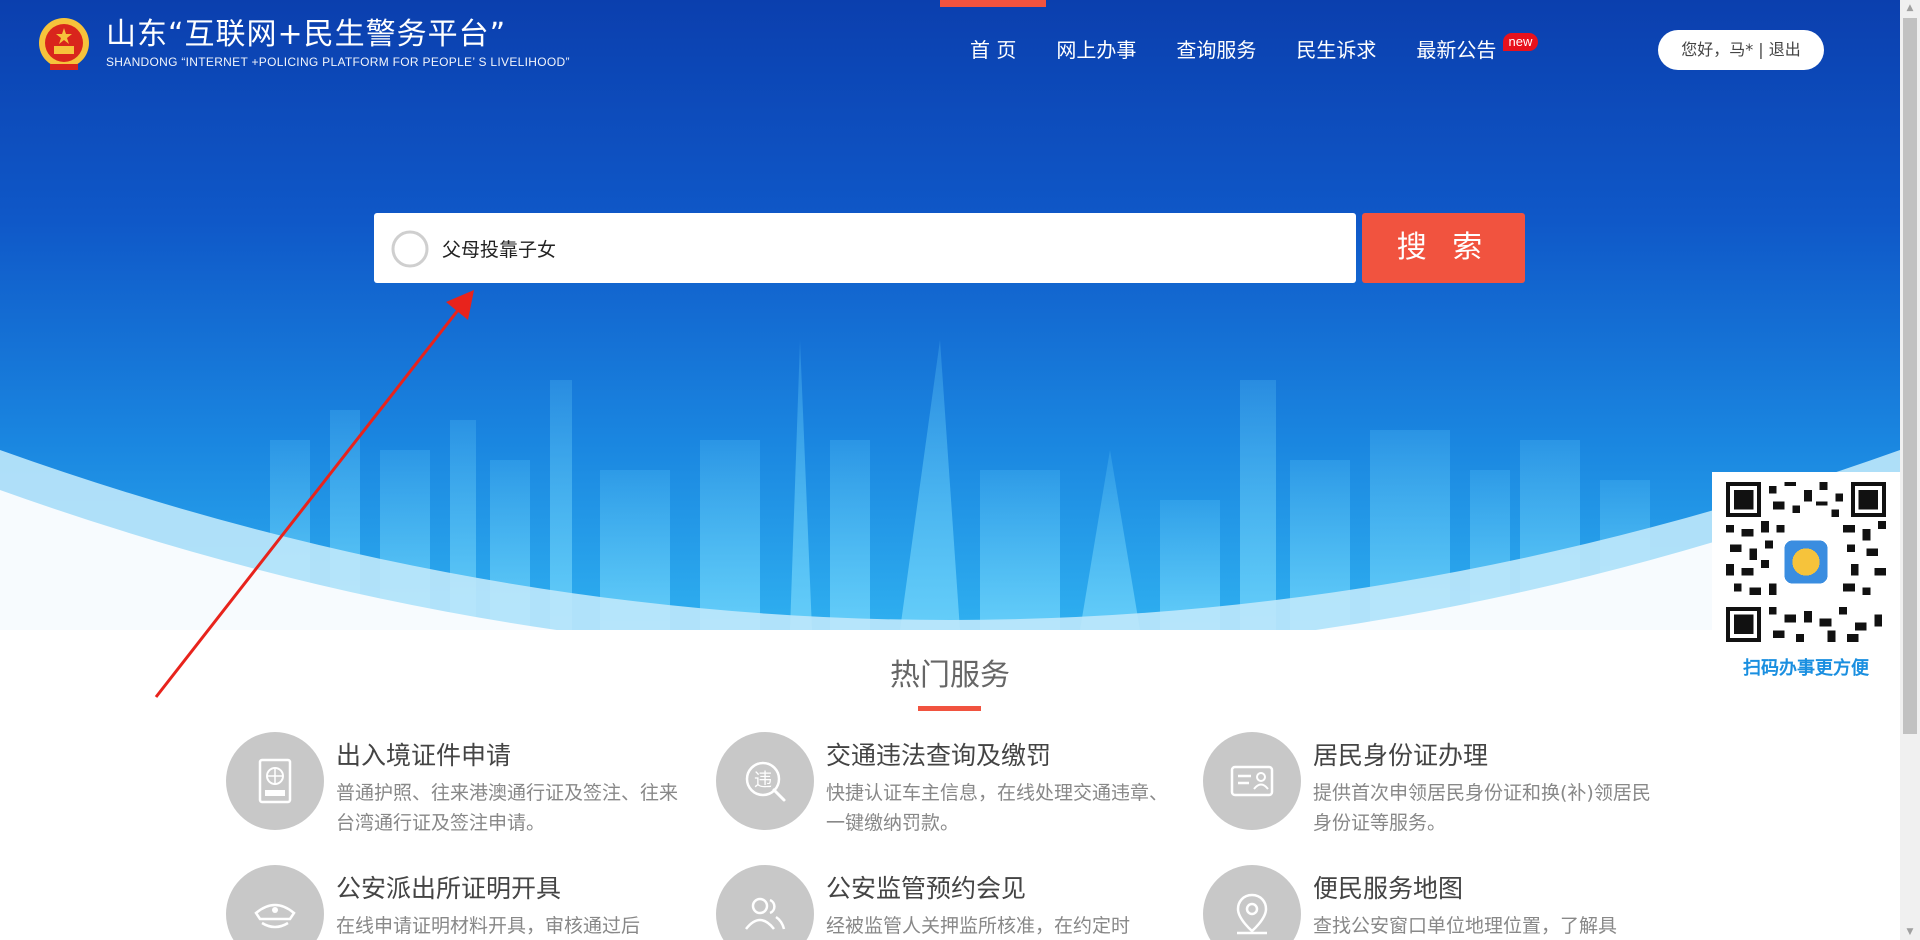 This screenshot has height=940, width=1920. What do you see at coordinates (1252, 914) in the screenshot?
I see `map-pin-icon` at bounding box center [1252, 914].